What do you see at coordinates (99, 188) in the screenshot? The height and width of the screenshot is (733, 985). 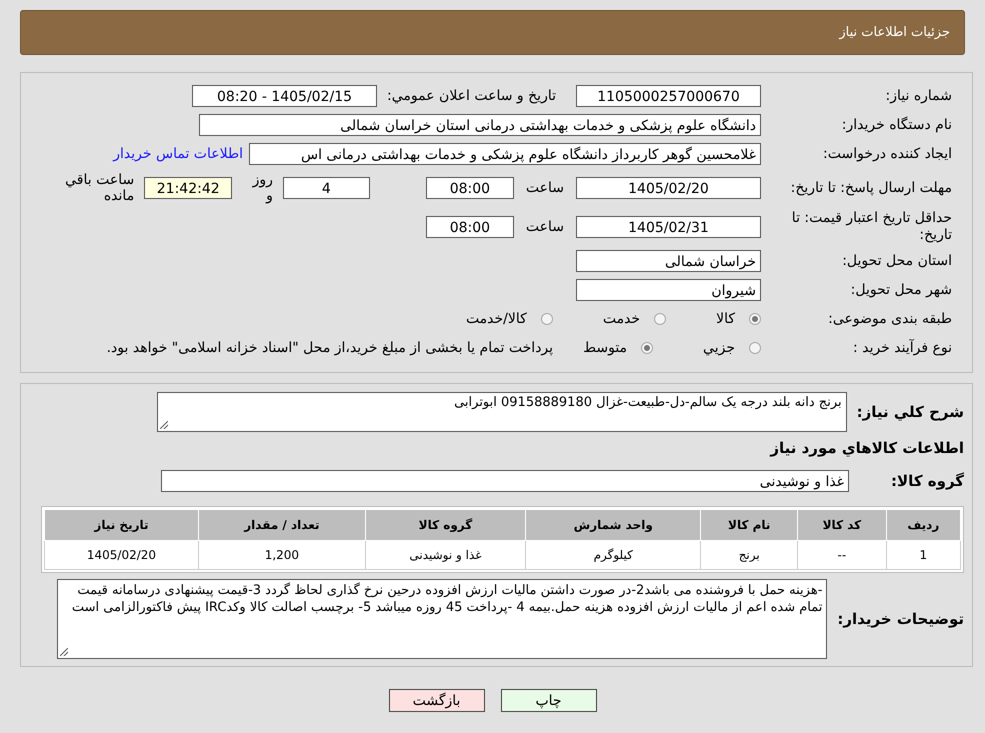 I see `field-label: ساعت باقي مانده` at bounding box center [99, 188].